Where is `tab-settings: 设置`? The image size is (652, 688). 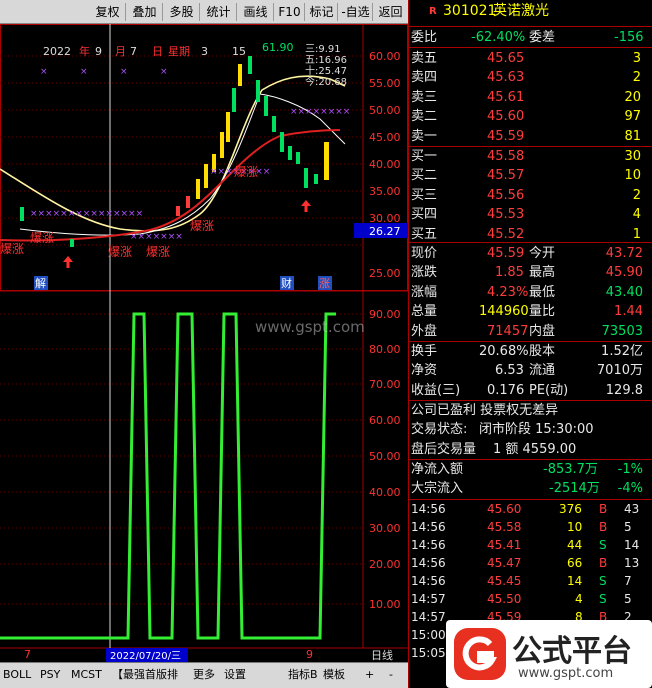 tab-settings: 设置 is located at coordinates (235, 674).